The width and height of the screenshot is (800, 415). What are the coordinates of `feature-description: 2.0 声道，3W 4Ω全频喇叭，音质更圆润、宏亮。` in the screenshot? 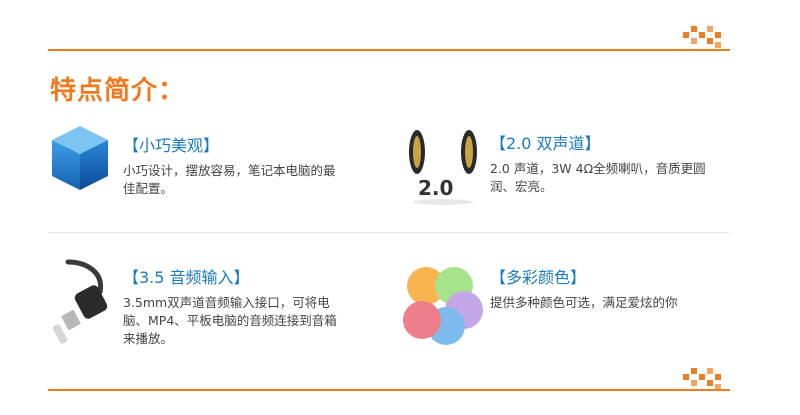 It's located at (598, 177).